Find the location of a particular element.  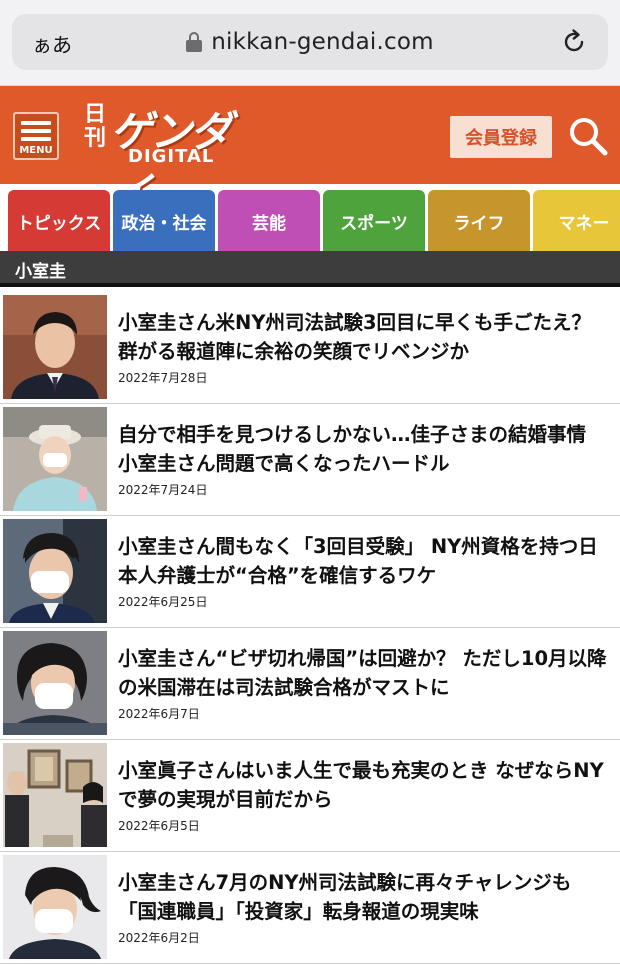

member-register-button: 会員登録 is located at coordinates (501, 137).